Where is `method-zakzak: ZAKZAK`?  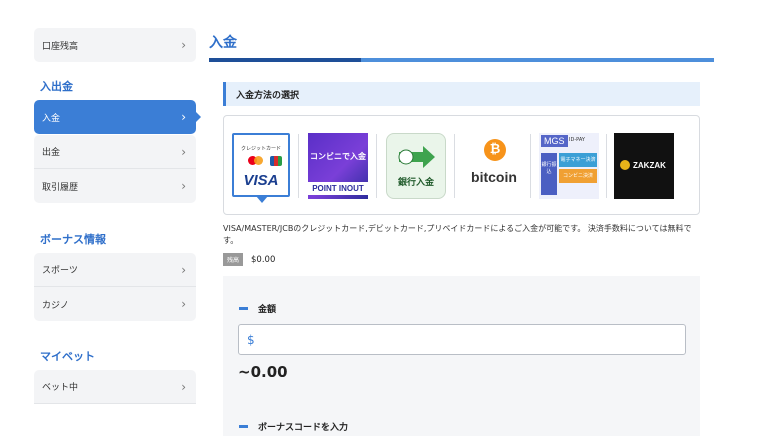 method-zakzak: ZAKZAK is located at coordinates (644, 166).